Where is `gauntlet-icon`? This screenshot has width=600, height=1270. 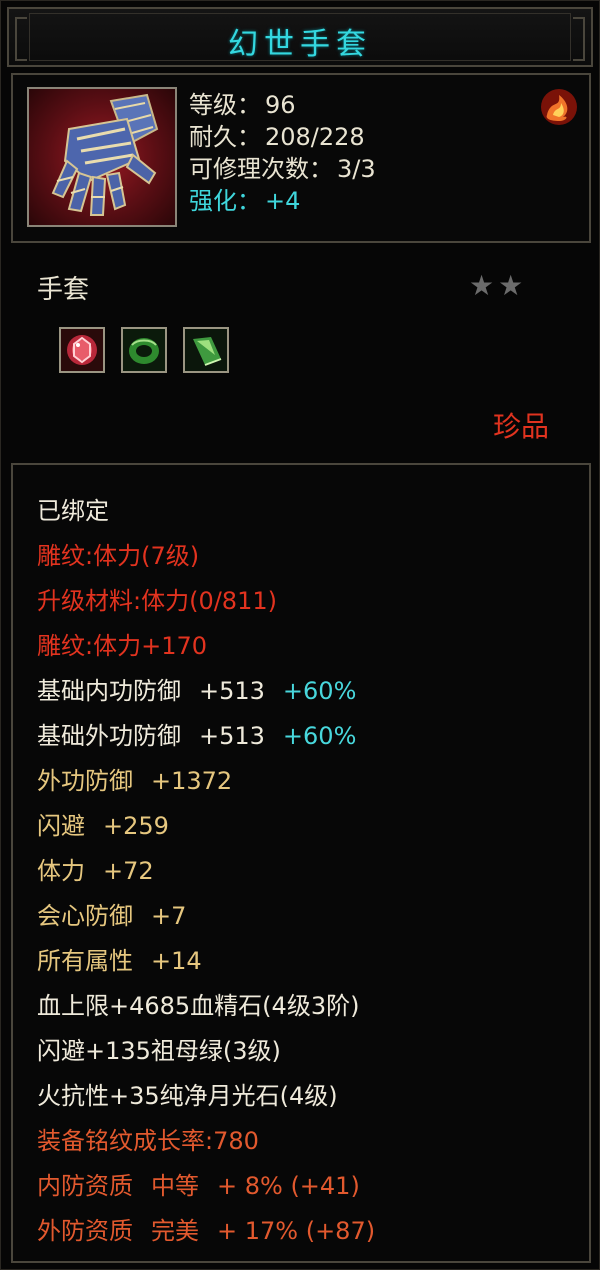
gauntlet-icon is located at coordinates (102, 157).